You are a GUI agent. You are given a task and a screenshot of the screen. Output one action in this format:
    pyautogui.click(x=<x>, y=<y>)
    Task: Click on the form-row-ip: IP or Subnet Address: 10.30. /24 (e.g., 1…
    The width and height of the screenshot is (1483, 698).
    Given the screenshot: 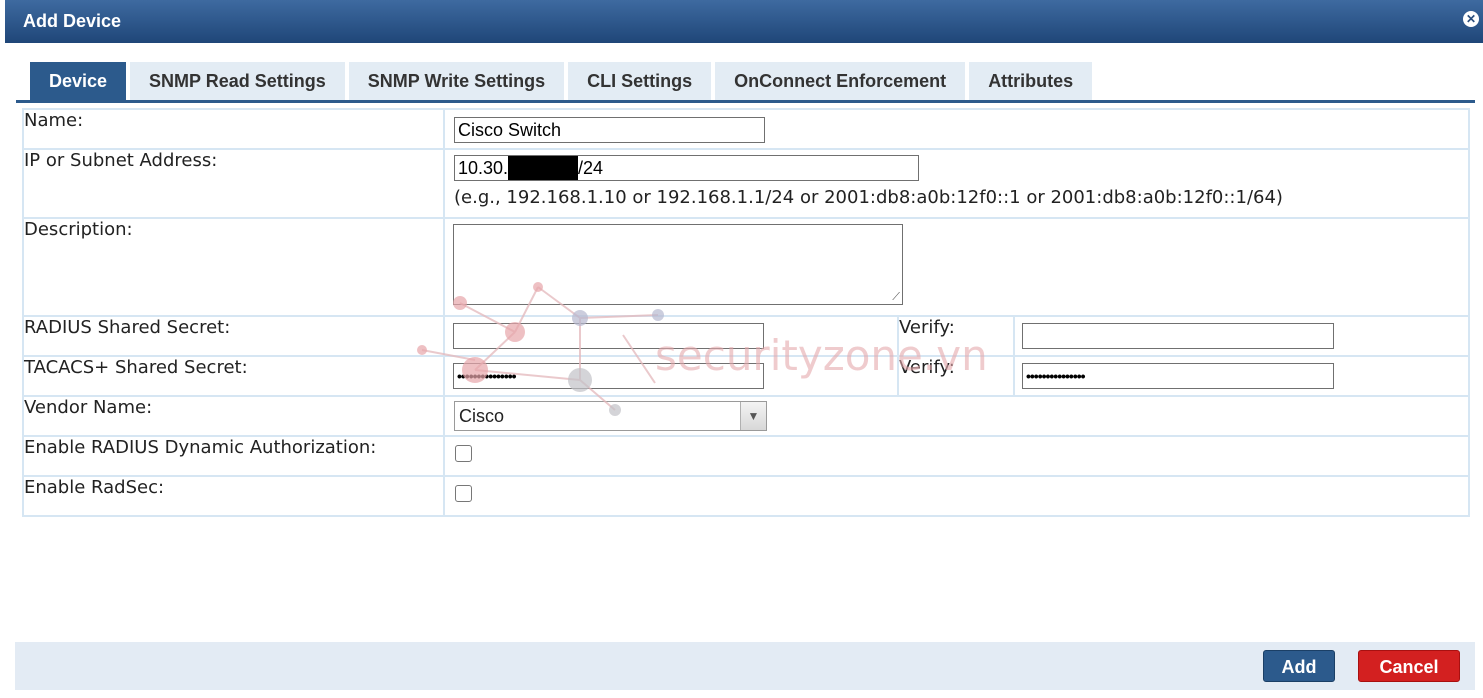 What is the action you would take?
    pyautogui.click(x=746, y=183)
    